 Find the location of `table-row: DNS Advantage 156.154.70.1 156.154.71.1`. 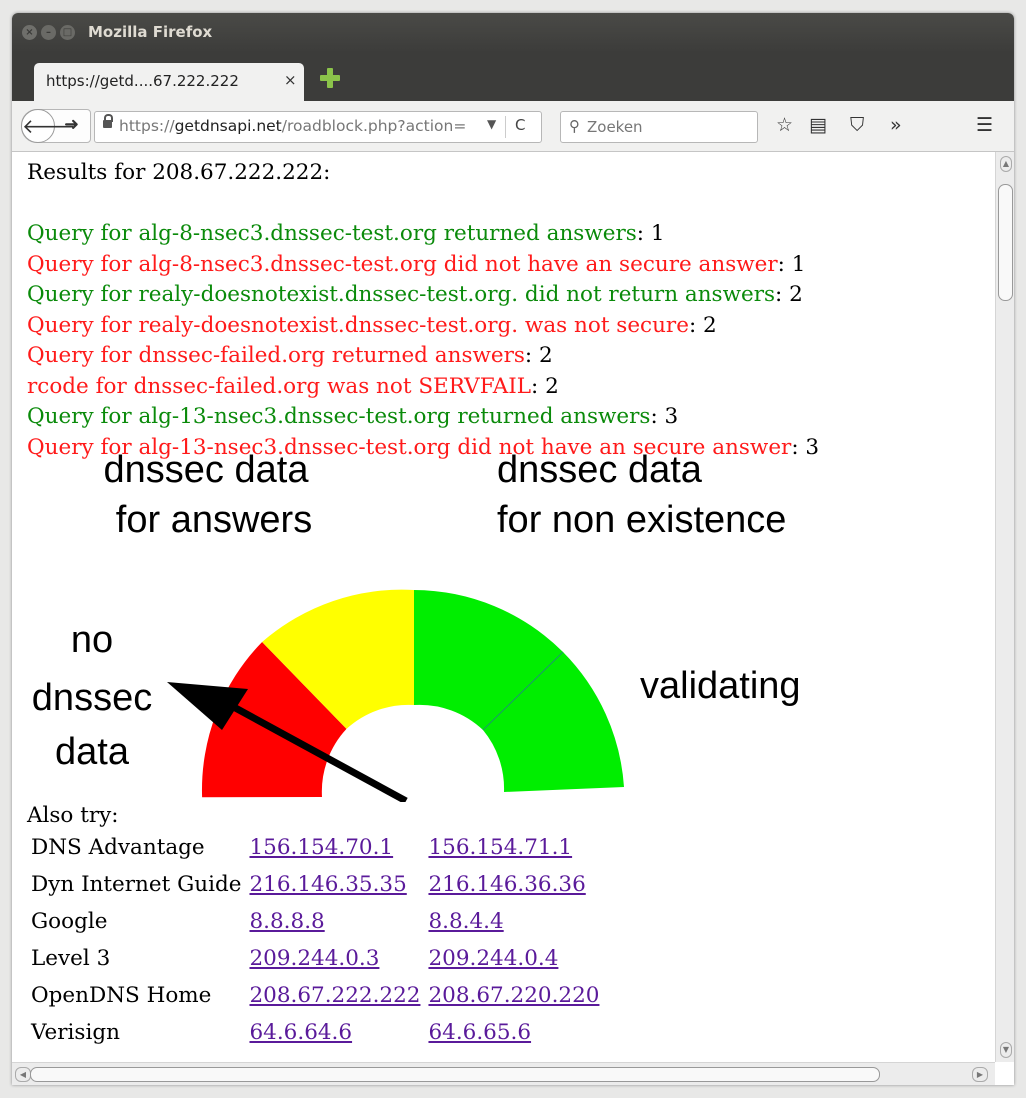

table-row: DNS Advantage 156.154.70.1 156.154.71.1 is located at coordinates (315, 847).